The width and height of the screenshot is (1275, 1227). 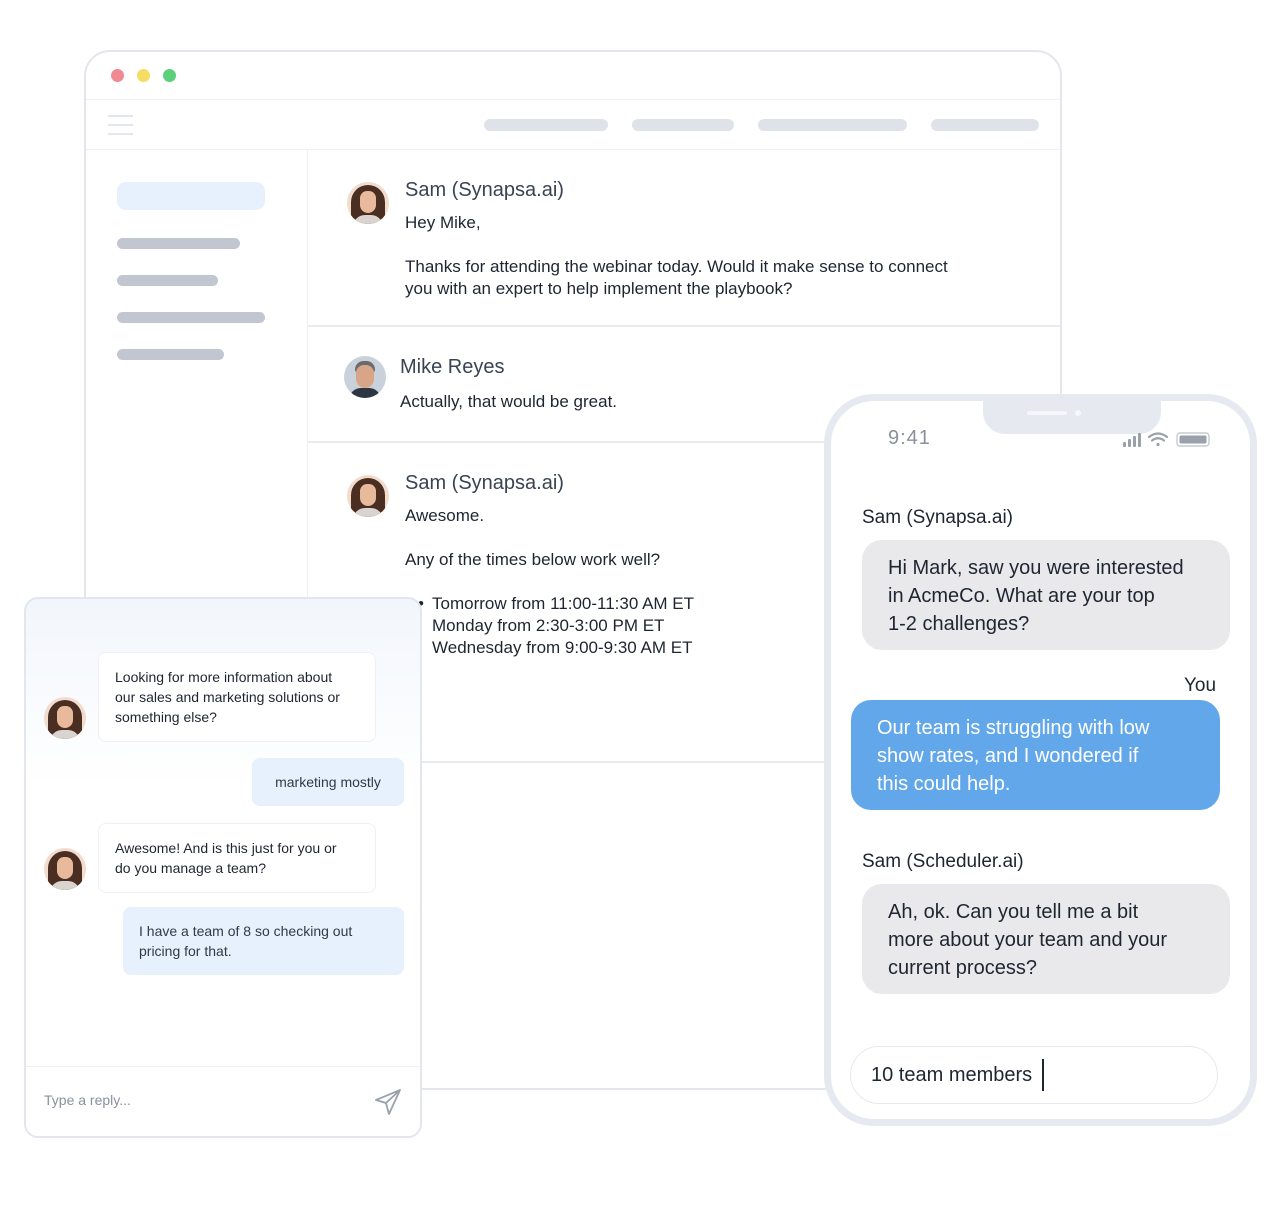 What do you see at coordinates (452, 367) in the screenshot?
I see `message-author: Mike Reyes` at bounding box center [452, 367].